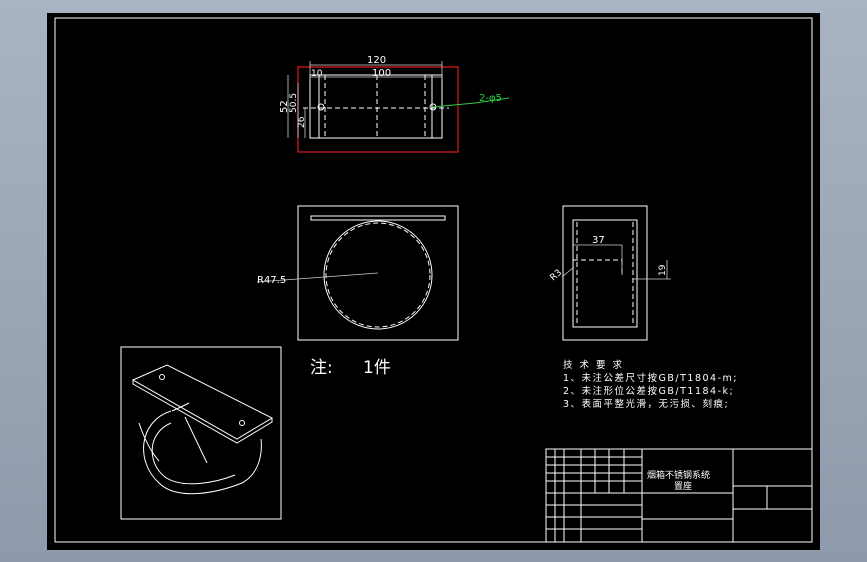  I want to click on radius-label: R47.5, so click(271, 280).